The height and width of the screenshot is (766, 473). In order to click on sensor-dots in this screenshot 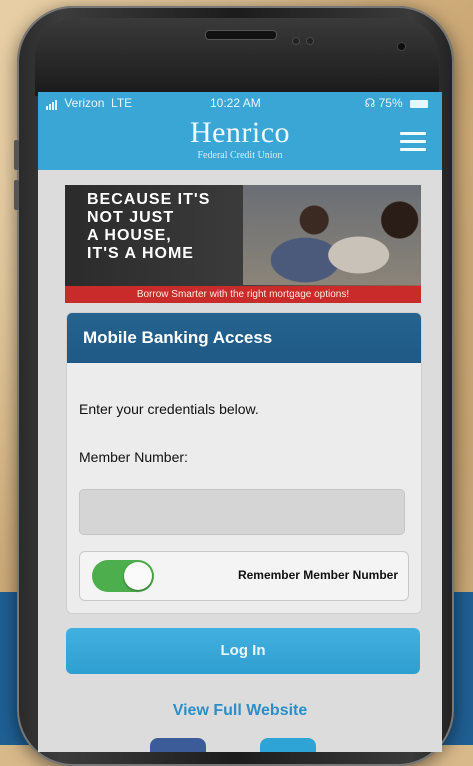, I will do `click(306, 41)`.